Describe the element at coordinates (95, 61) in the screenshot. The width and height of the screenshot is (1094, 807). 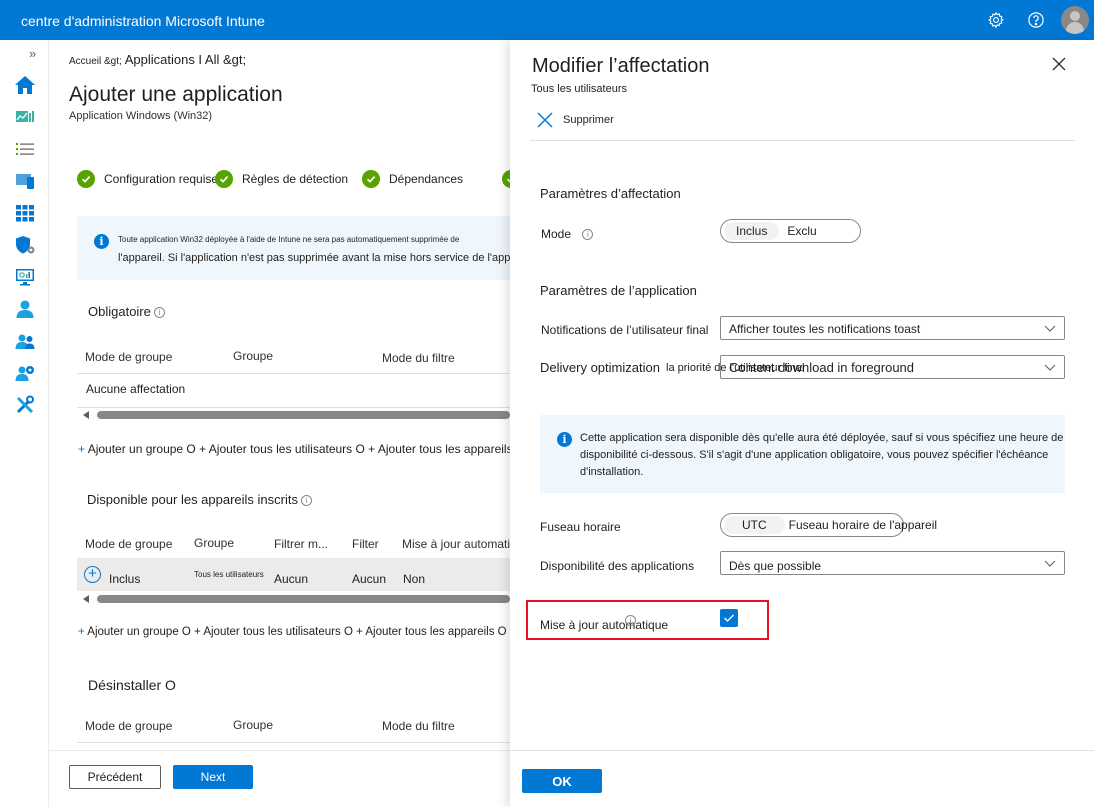
I see `breadcrumb-home: Accueil &gt;` at that location.